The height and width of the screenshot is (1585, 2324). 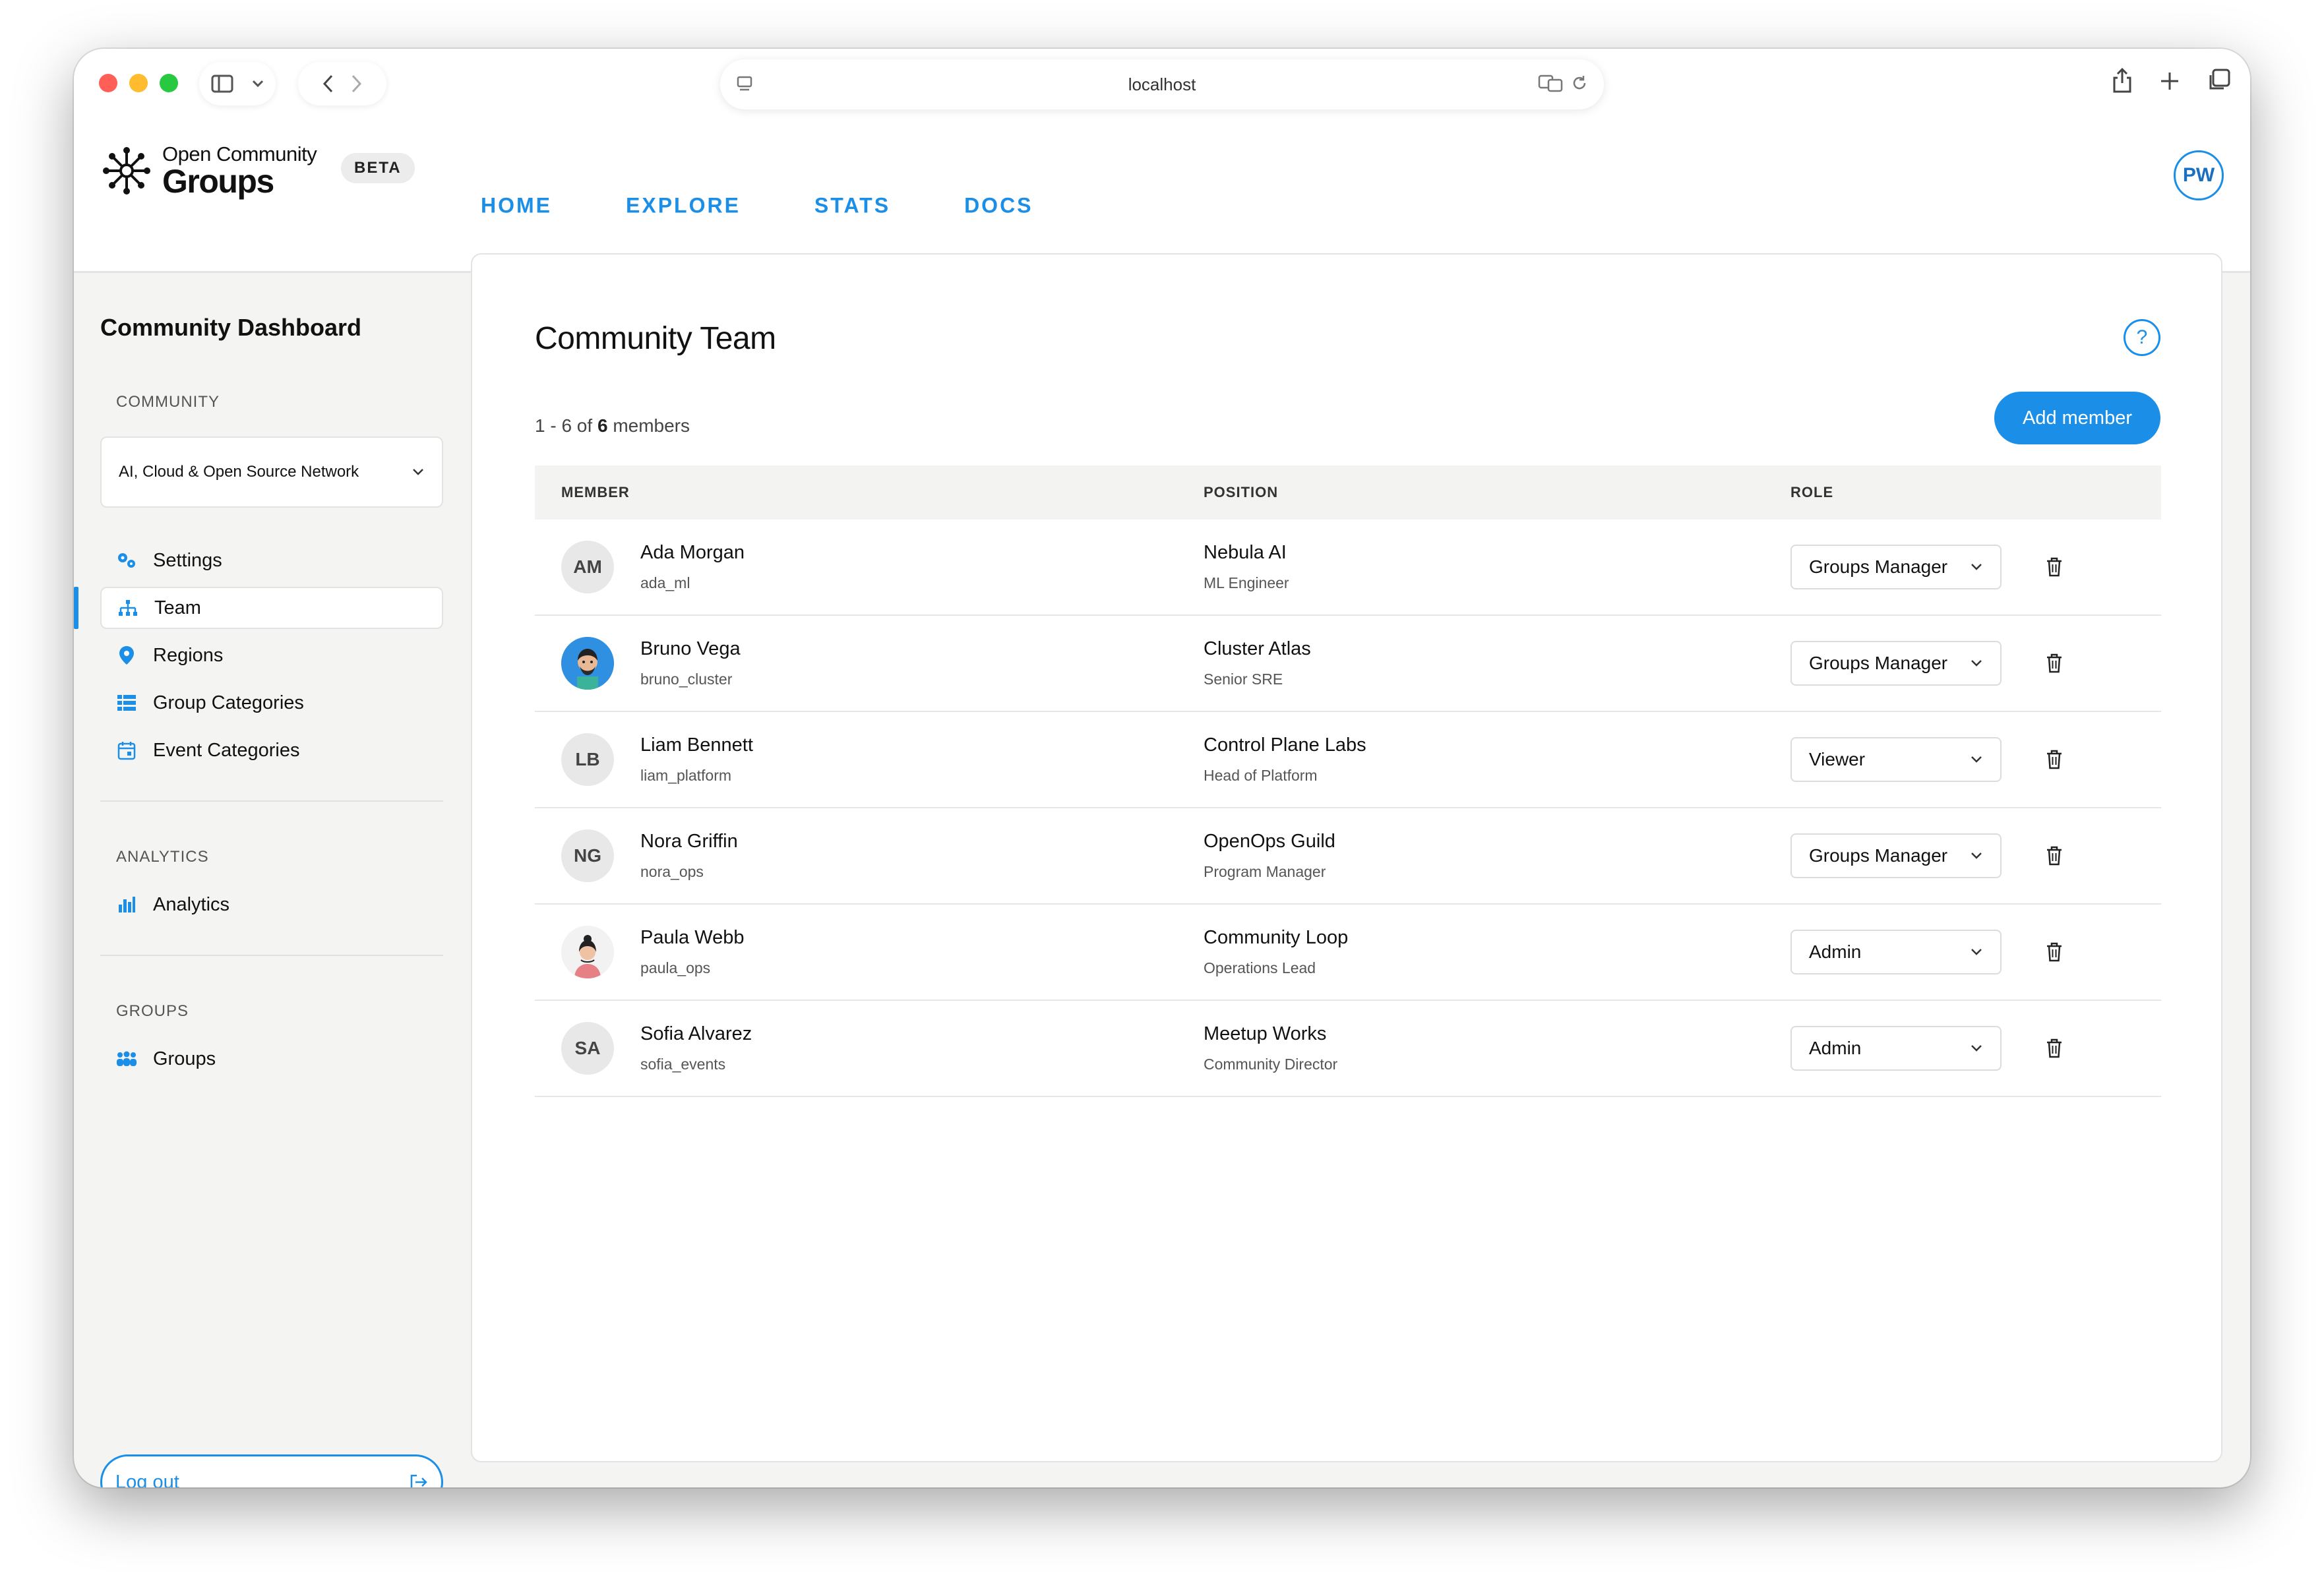 What do you see at coordinates (187, 560) in the screenshot?
I see `sidebar-item-label: Settings` at bounding box center [187, 560].